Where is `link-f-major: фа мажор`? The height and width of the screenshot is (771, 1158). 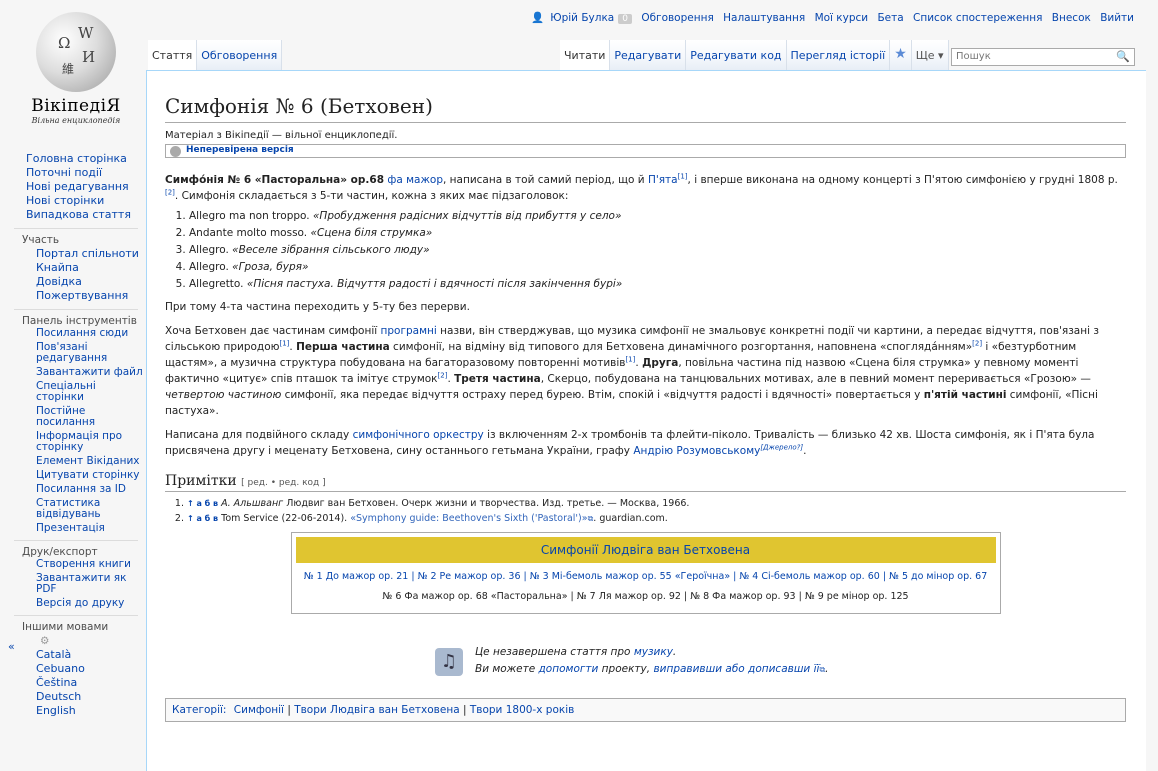
link-f-major: фа мажор is located at coordinates (415, 180).